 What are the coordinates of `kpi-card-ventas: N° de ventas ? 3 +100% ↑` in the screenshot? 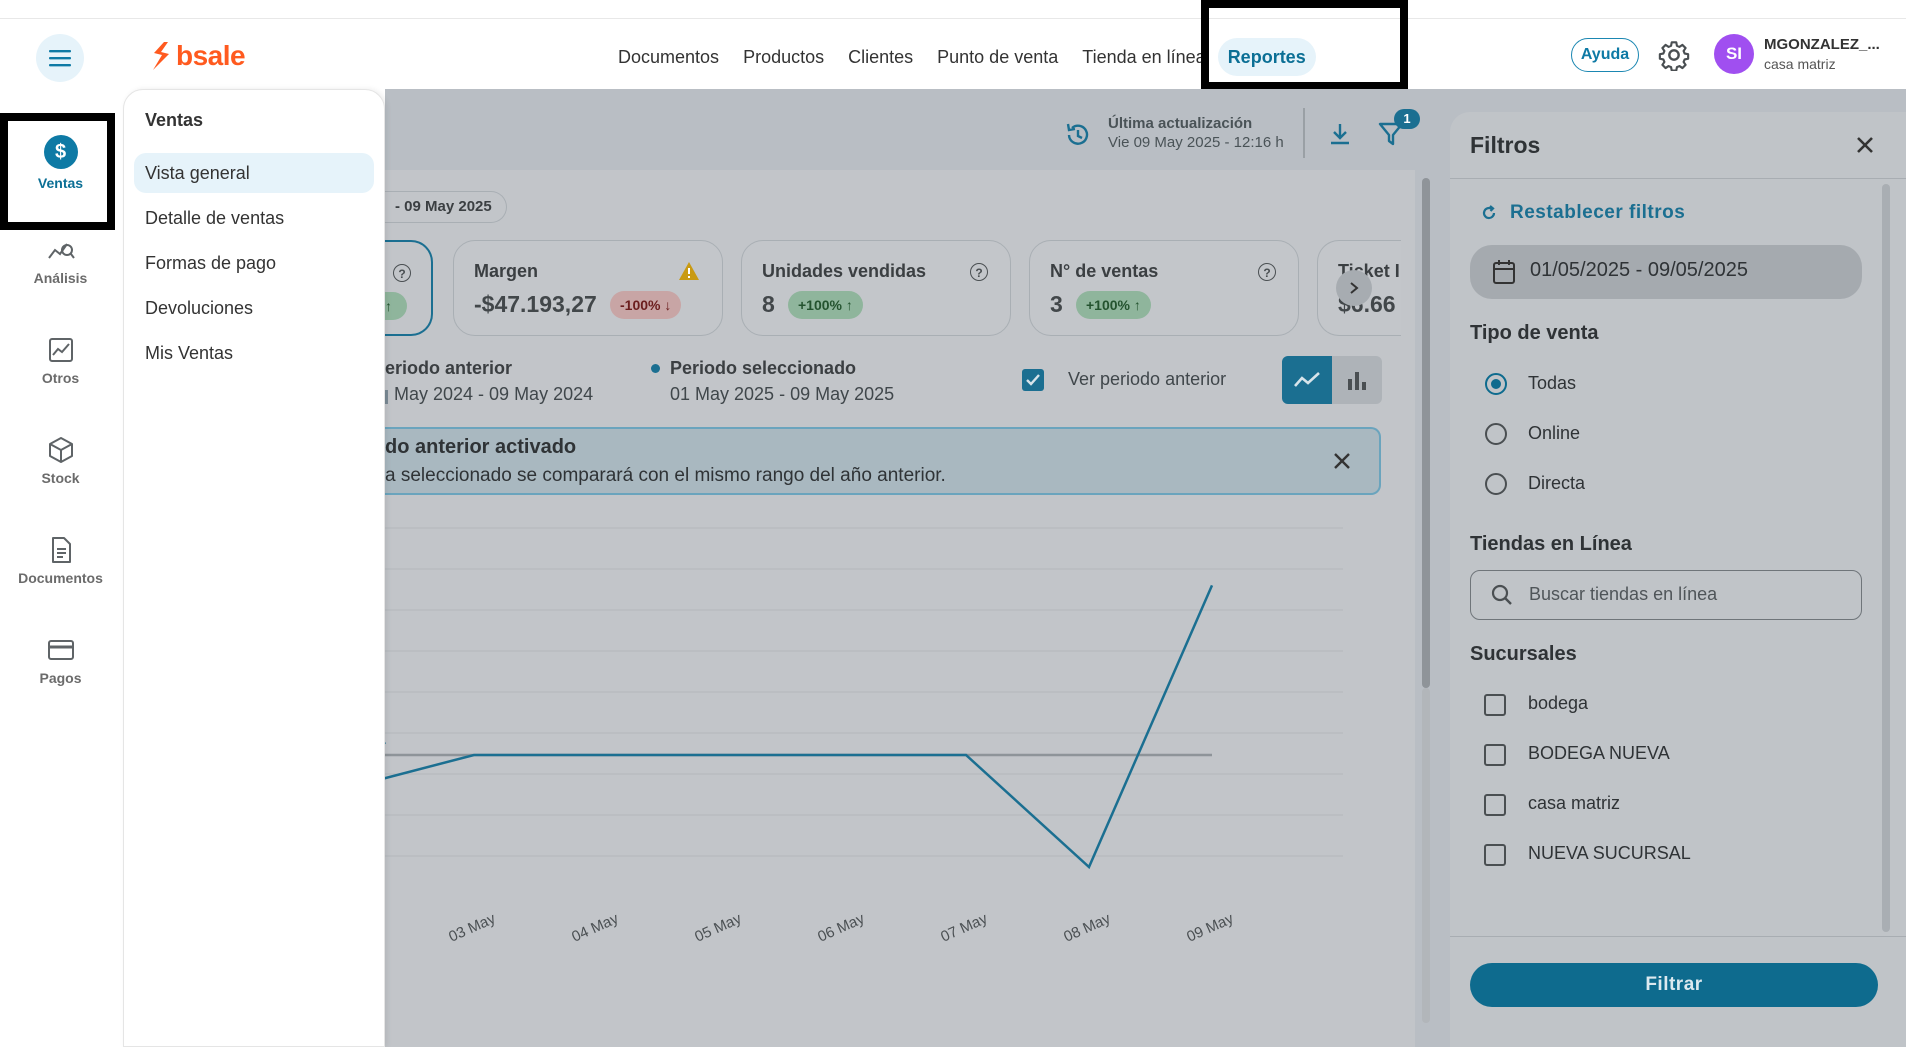 It's located at (1164, 288).